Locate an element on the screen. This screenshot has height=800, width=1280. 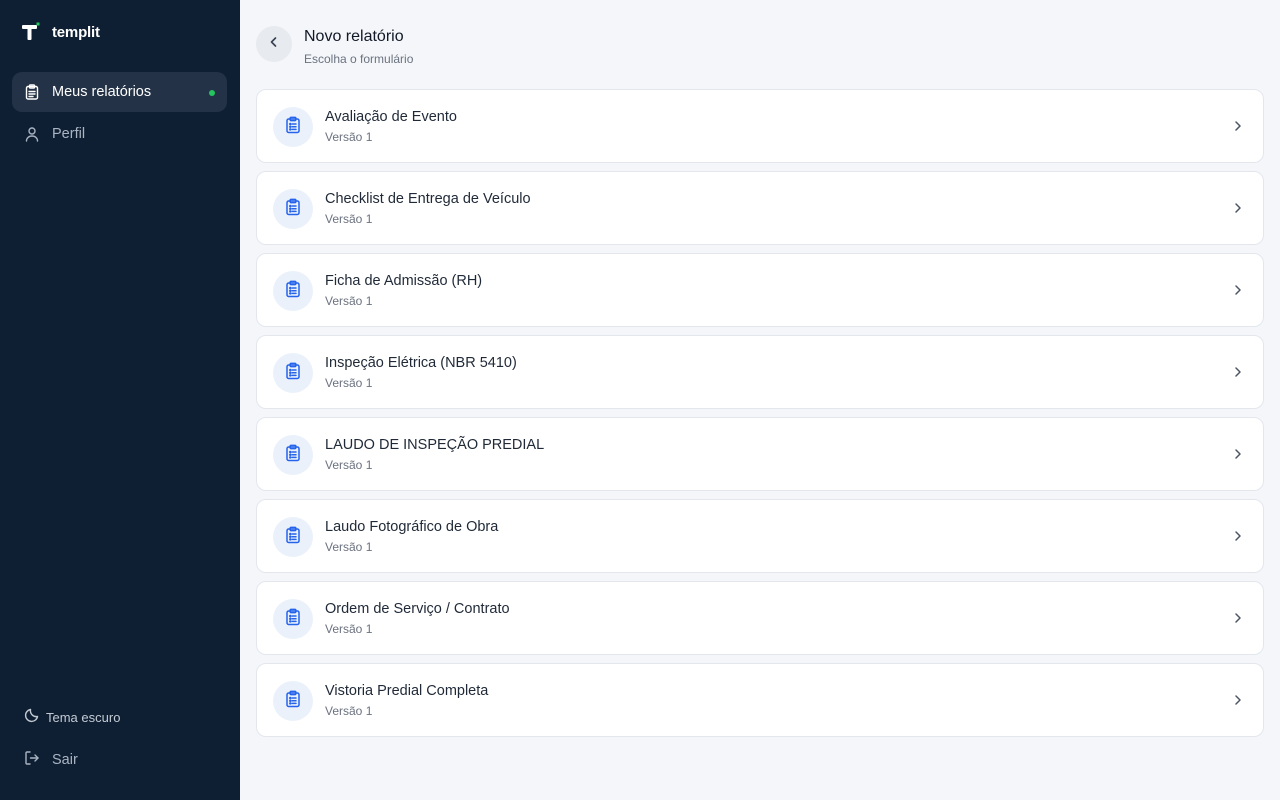
form-card: Avaliação de Evento Versão 1 is located at coordinates (760, 126).